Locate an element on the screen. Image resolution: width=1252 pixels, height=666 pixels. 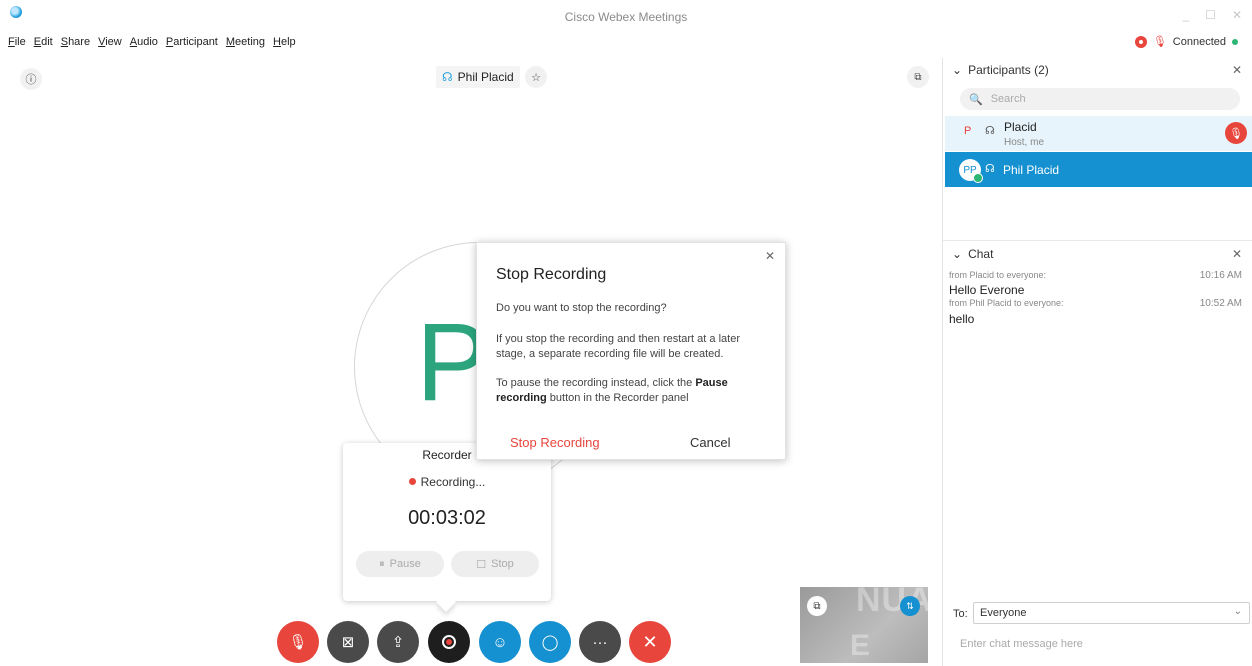
self-view-video: NUA E HALL ⧉ ⇅ is located at coordinates (864, 625).